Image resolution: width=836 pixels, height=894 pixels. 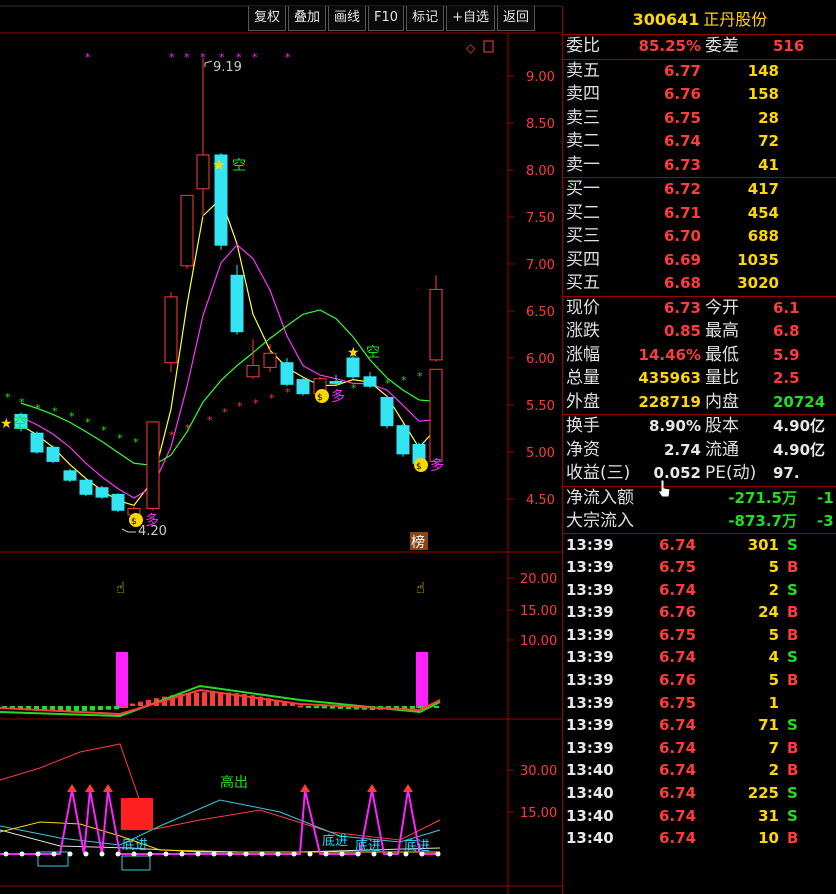 What do you see at coordinates (825, 497) in the screenshot?
I see `flow-value-2: -1` at bounding box center [825, 497].